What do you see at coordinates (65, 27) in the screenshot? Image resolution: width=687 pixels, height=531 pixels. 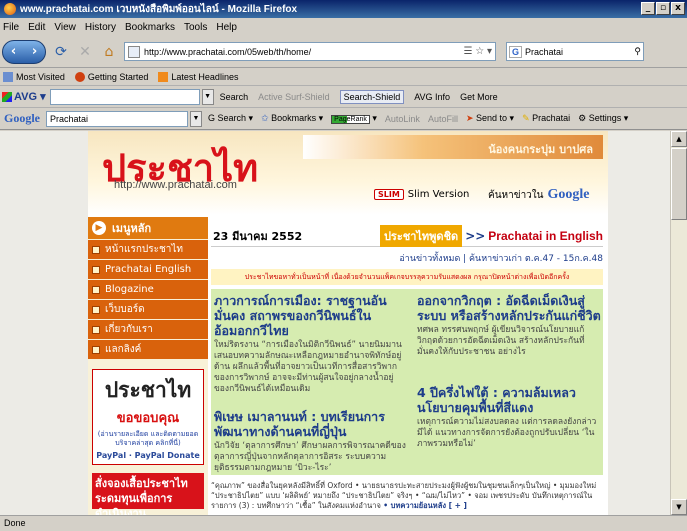 I see `menu-view: View` at bounding box center [65, 27].